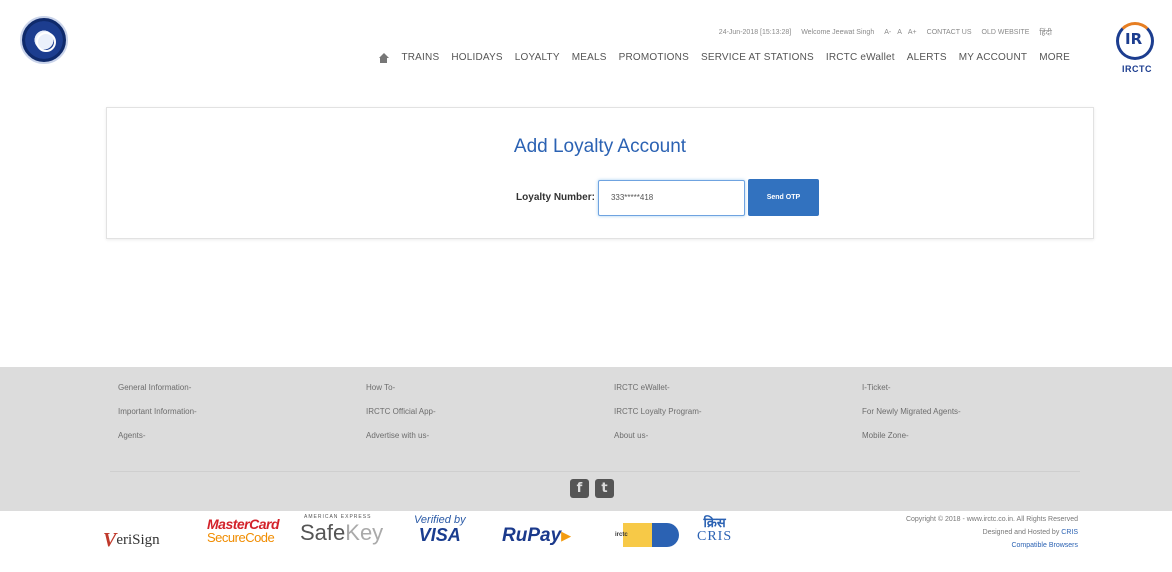 The width and height of the screenshot is (1172, 572). What do you see at coordinates (243, 524) in the screenshot?
I see `mastercard-text: MasterCard` at bounding box center [243, 524].